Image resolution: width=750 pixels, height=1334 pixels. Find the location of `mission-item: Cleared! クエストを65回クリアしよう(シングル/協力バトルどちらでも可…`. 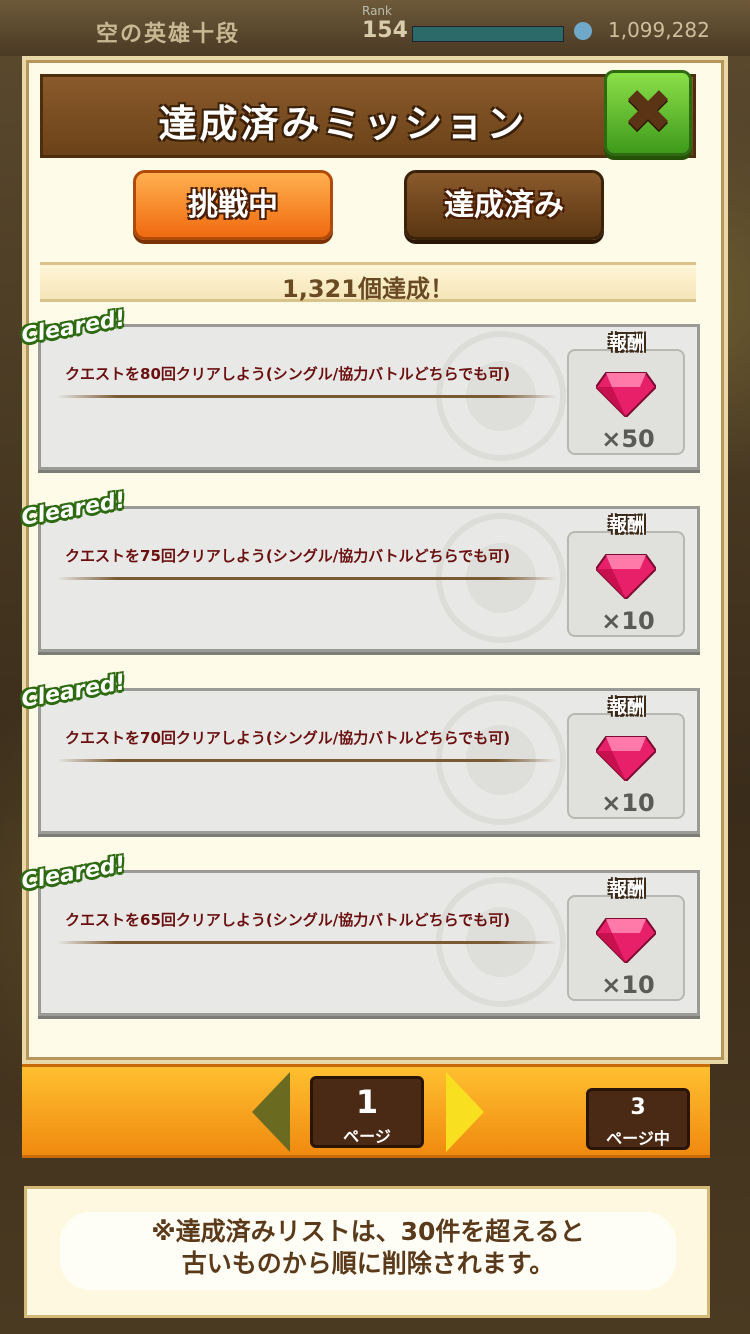

mission-item: Cleared! クエストを65回クリアしよう(シングル/協力バトルどちらでも可… is located at coordinates (360, 934).